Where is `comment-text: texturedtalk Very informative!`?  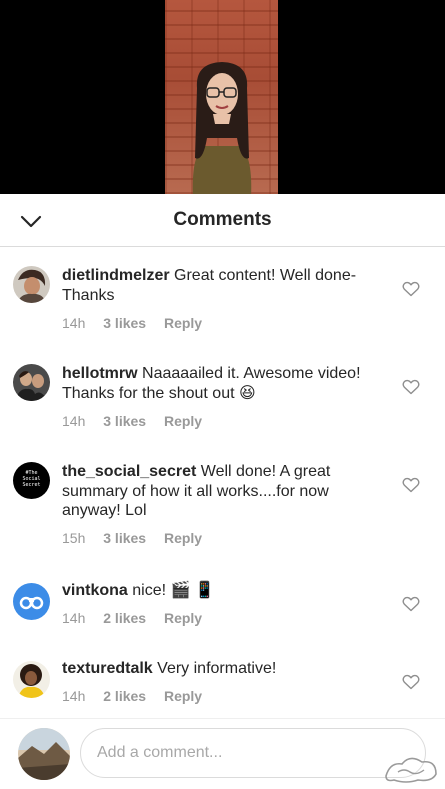 comment-text: texturedtalk Very informative! is located at coordinates (222, 669).